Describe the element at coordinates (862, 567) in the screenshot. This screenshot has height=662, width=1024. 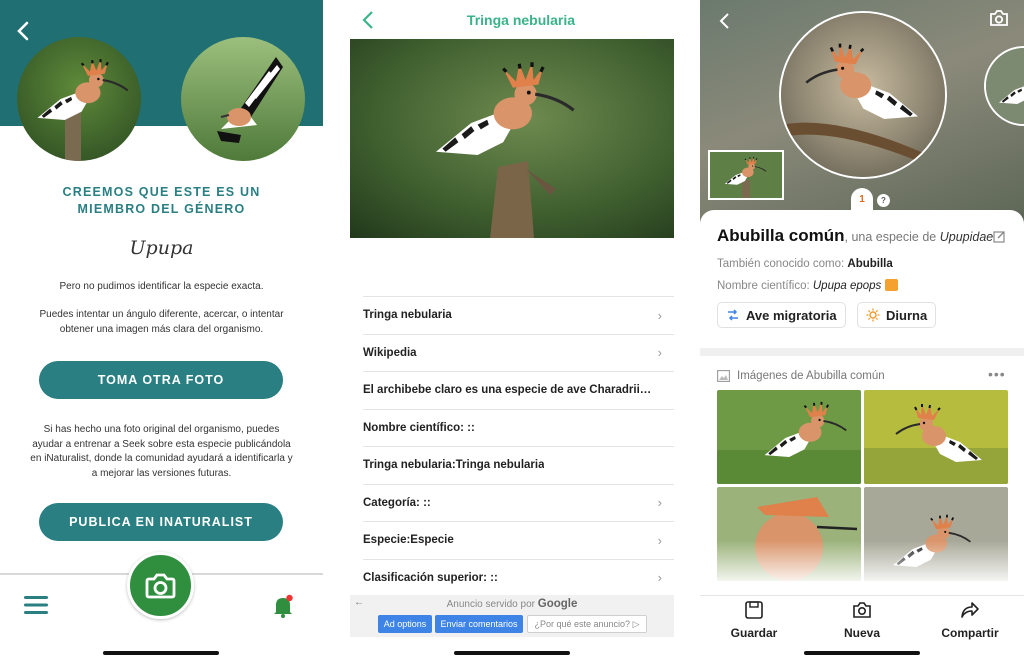
I see `fade-overlay` at that location.